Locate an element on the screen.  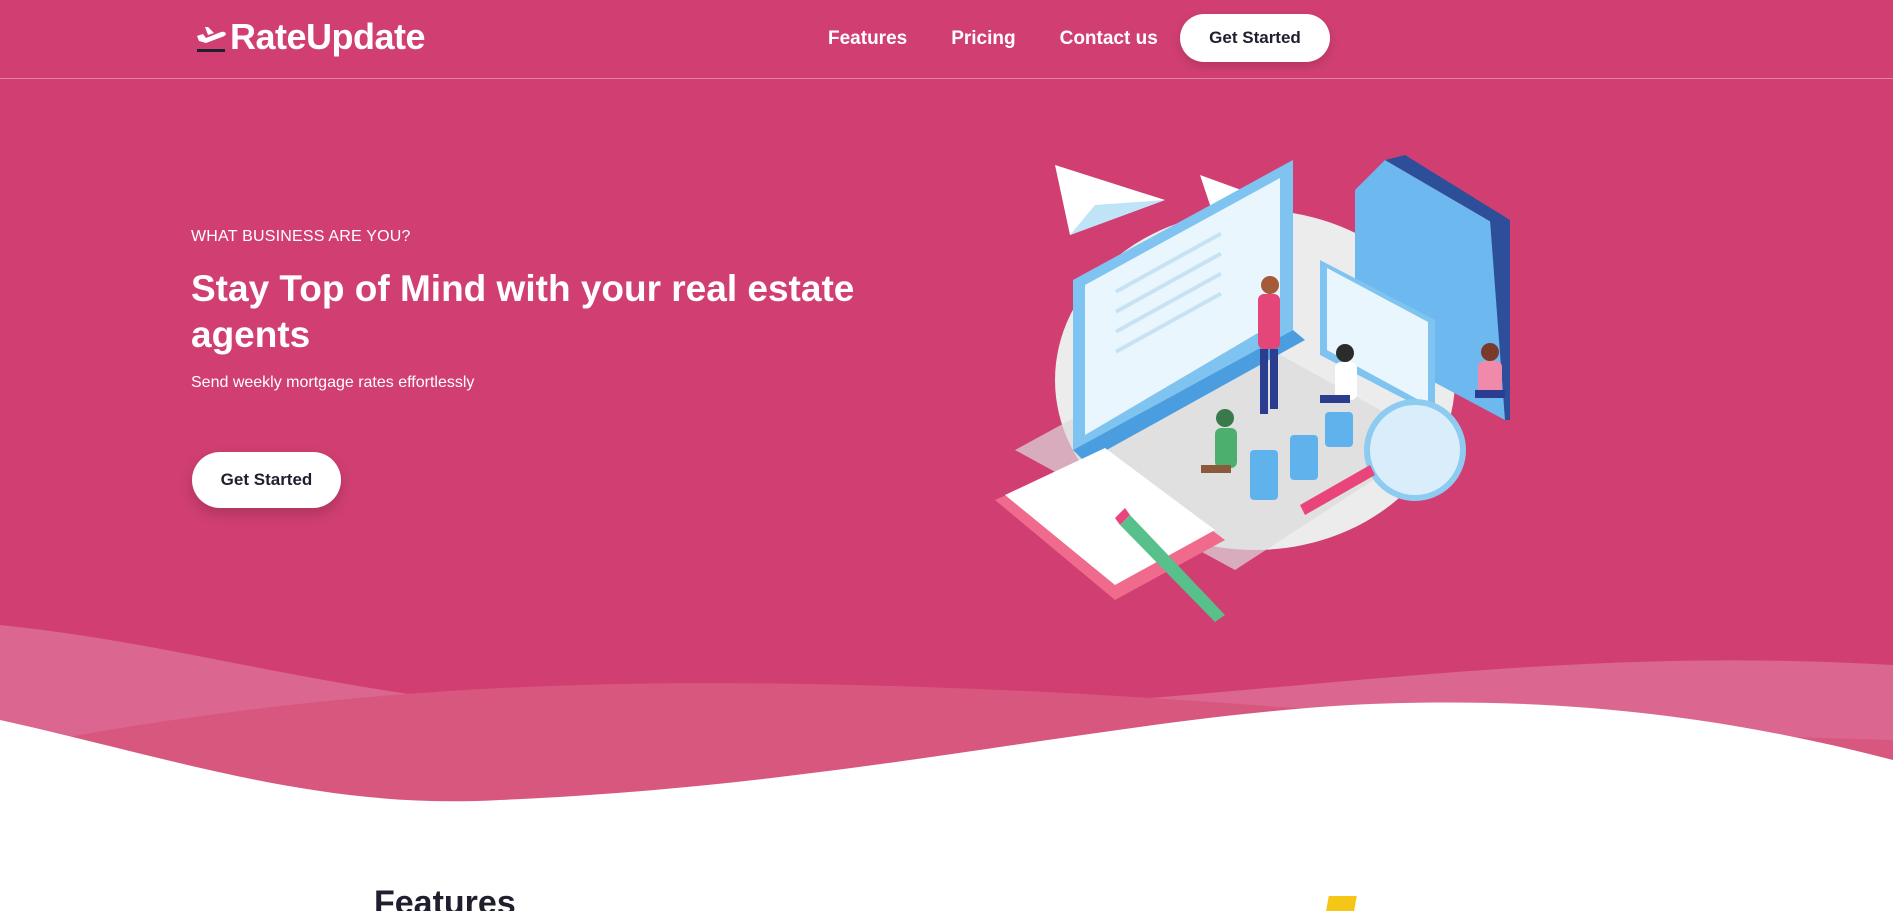
brand-name: RateUpdate is located at coordinates (328, 36).